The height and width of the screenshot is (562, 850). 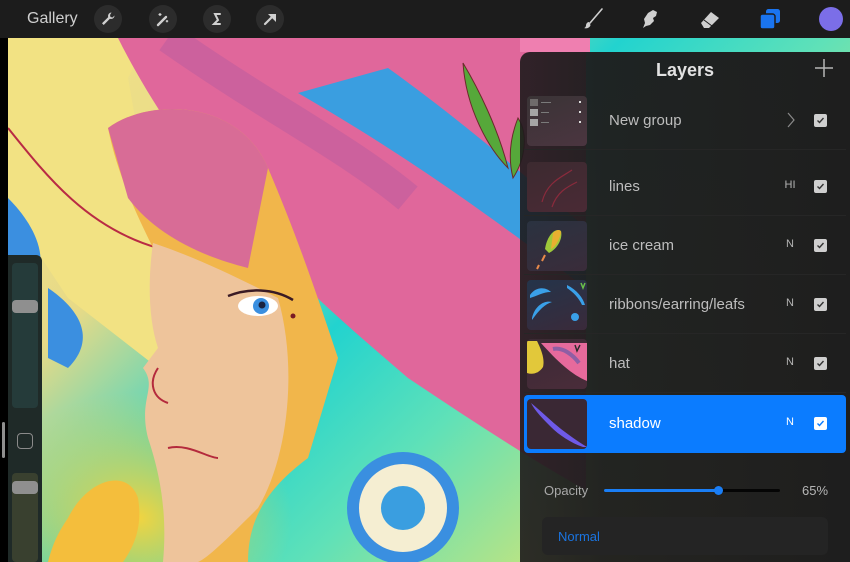 I want to click on hat-preview-icon, so click(x=557, y=361).